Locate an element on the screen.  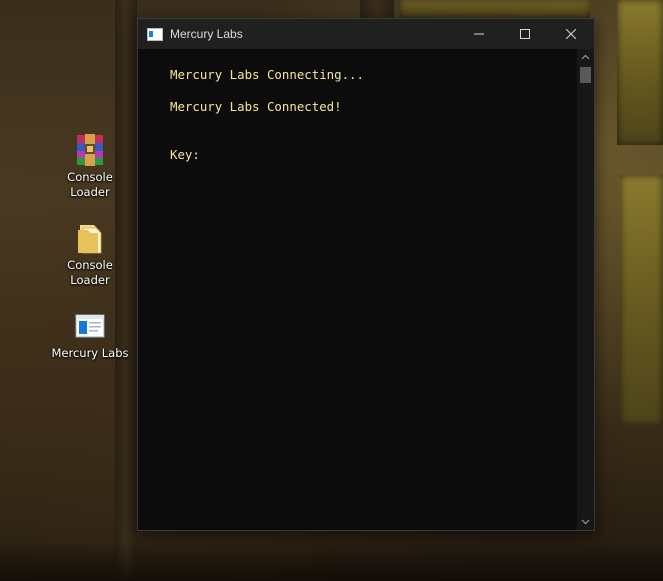
desktop-icon-mercury-labs: Mercury Labs is located at coordinates (90, 335).